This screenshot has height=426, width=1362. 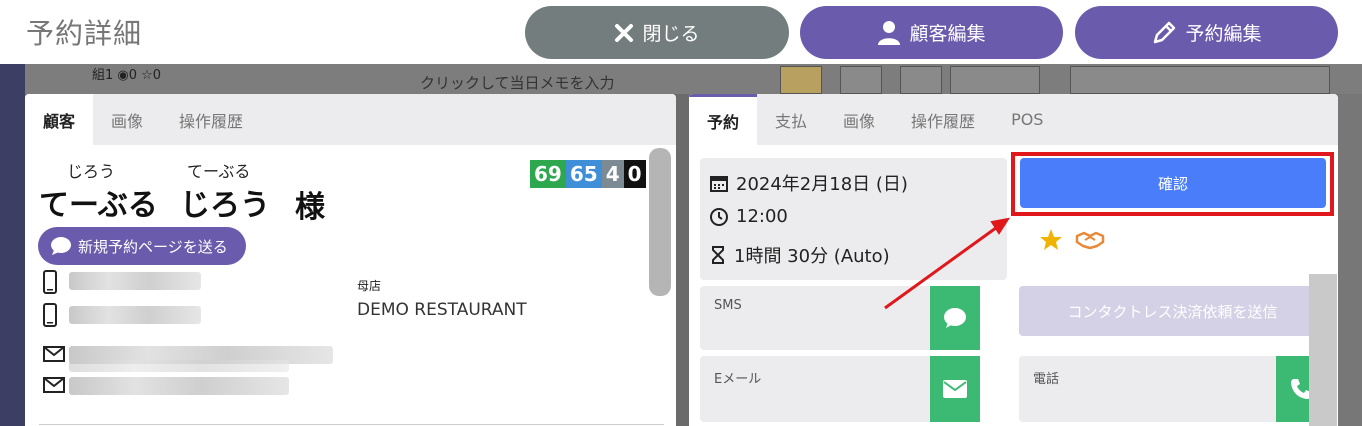 I want to click on badge-blue: 65, so click(x=583, y=174).